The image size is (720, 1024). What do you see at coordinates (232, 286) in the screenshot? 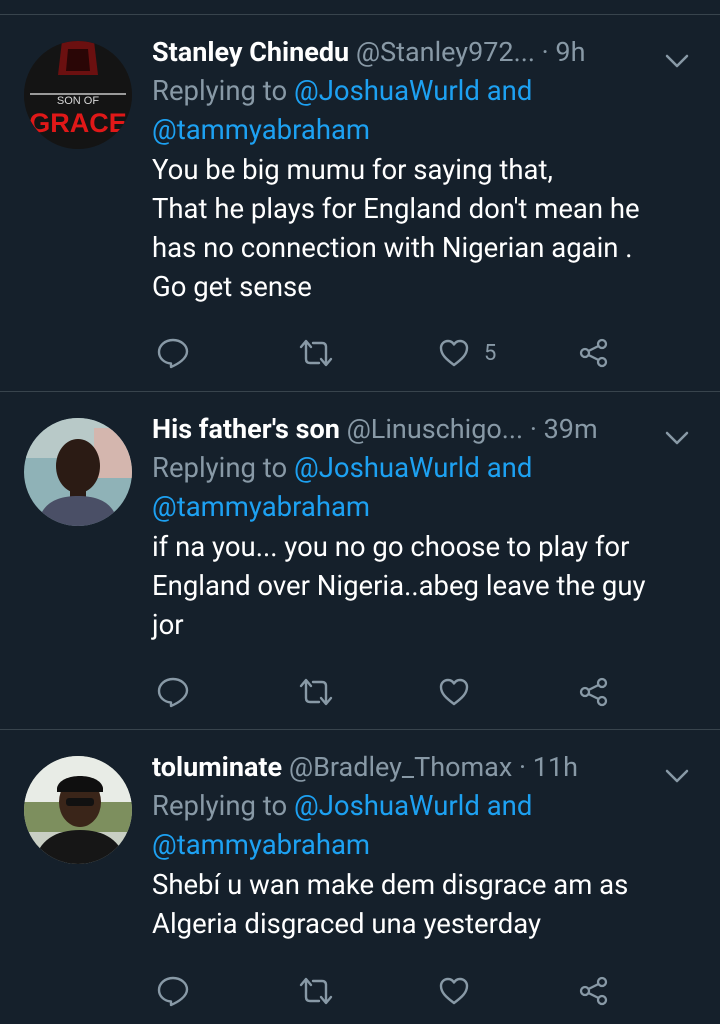
I see `tweet-text-line: Go get sense` at bounding box center [232, 286].